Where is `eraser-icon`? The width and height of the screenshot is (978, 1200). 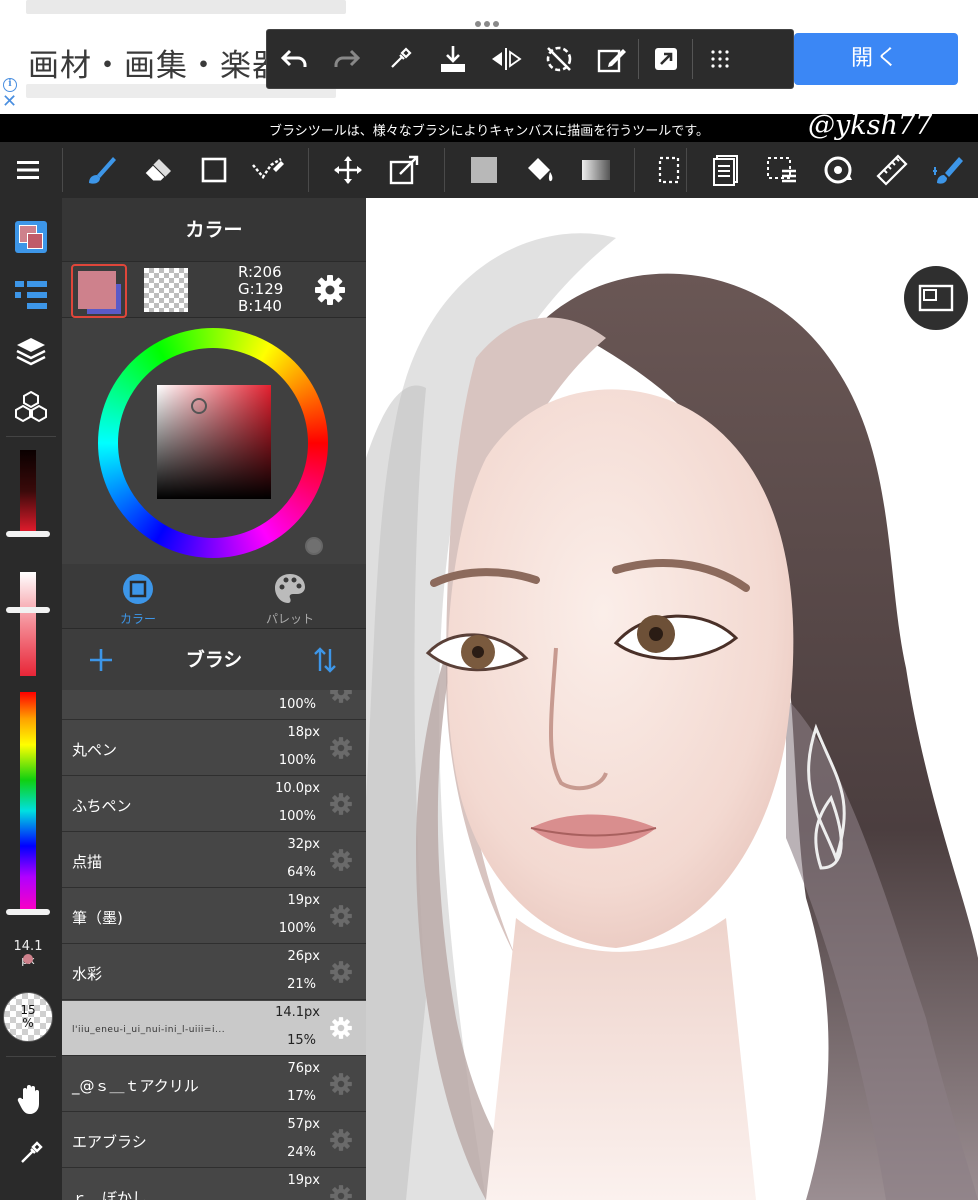
eraser-icon is located at coordinates (158, 170).